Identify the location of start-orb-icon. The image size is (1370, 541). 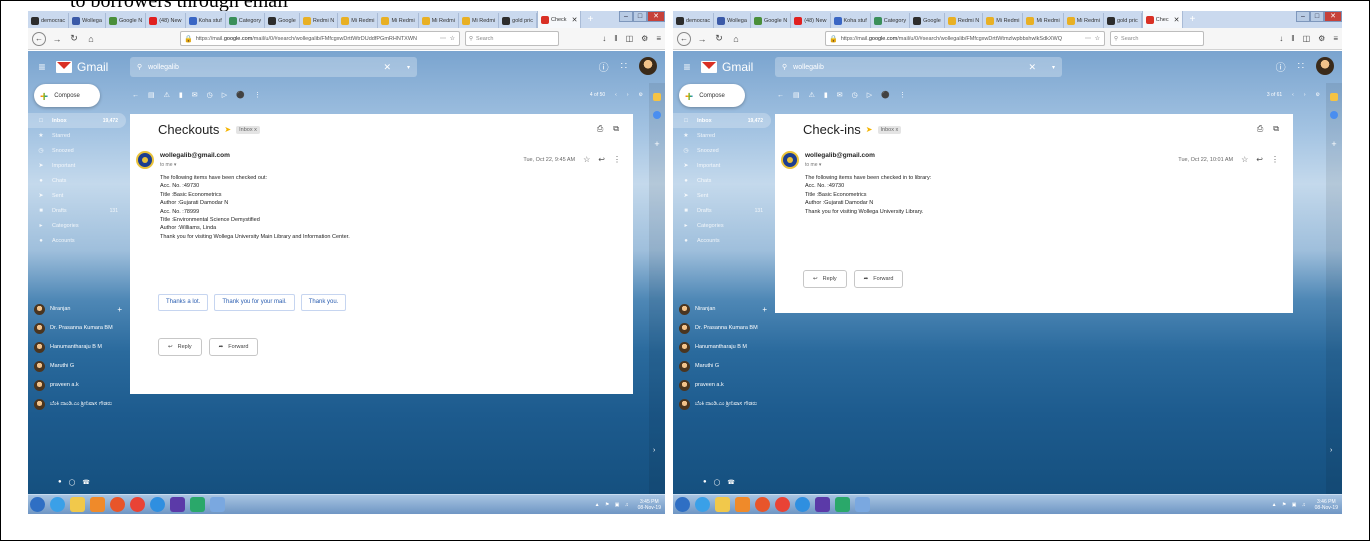
(682, 504).